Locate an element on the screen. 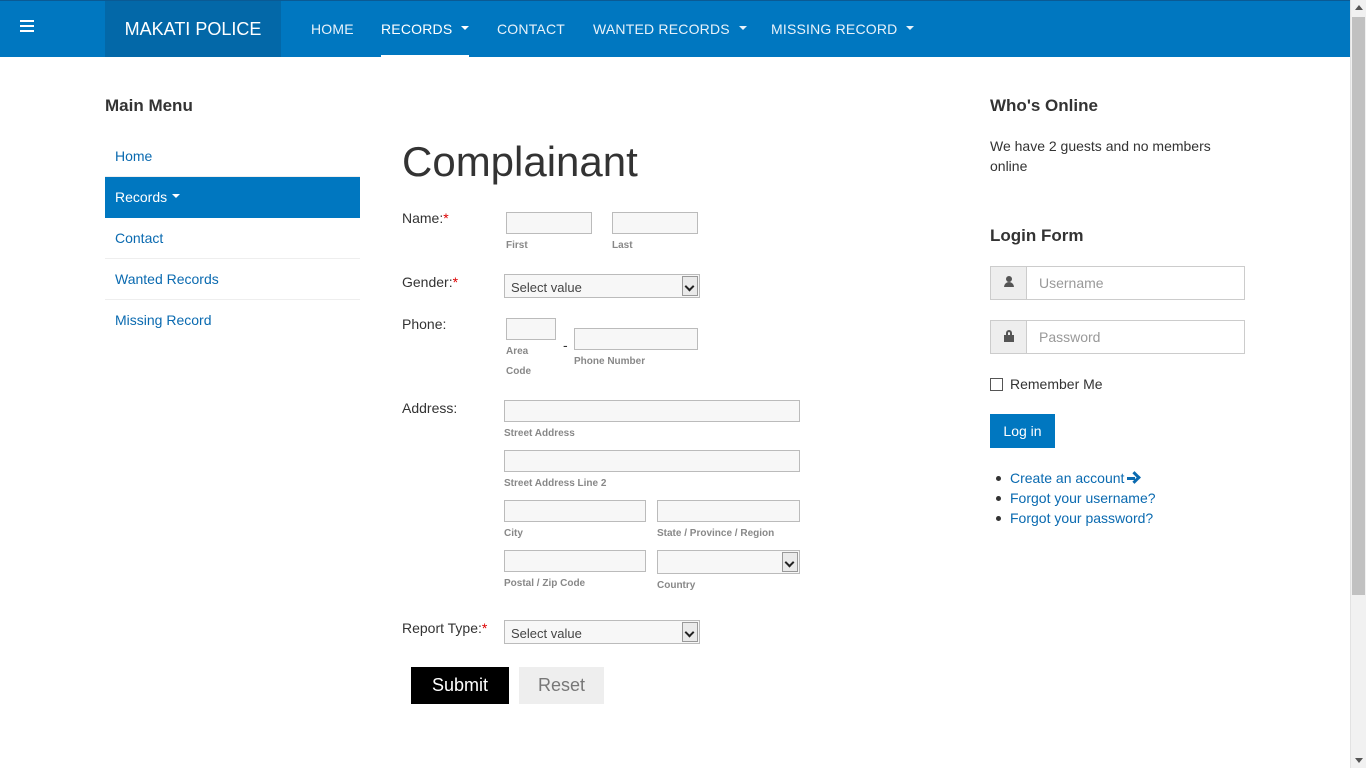 The height and width of the screenshot is (768, 1366). label-text: Report Type: is located at coordinates (442, 628).